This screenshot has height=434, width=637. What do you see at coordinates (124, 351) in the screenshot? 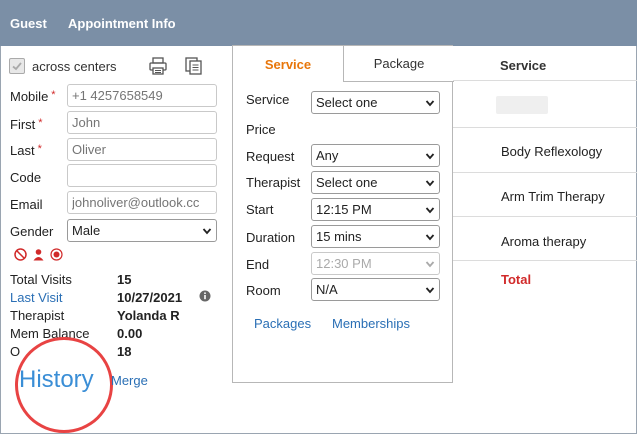
I see `other-value: 18` at bounding box center [124, 351].